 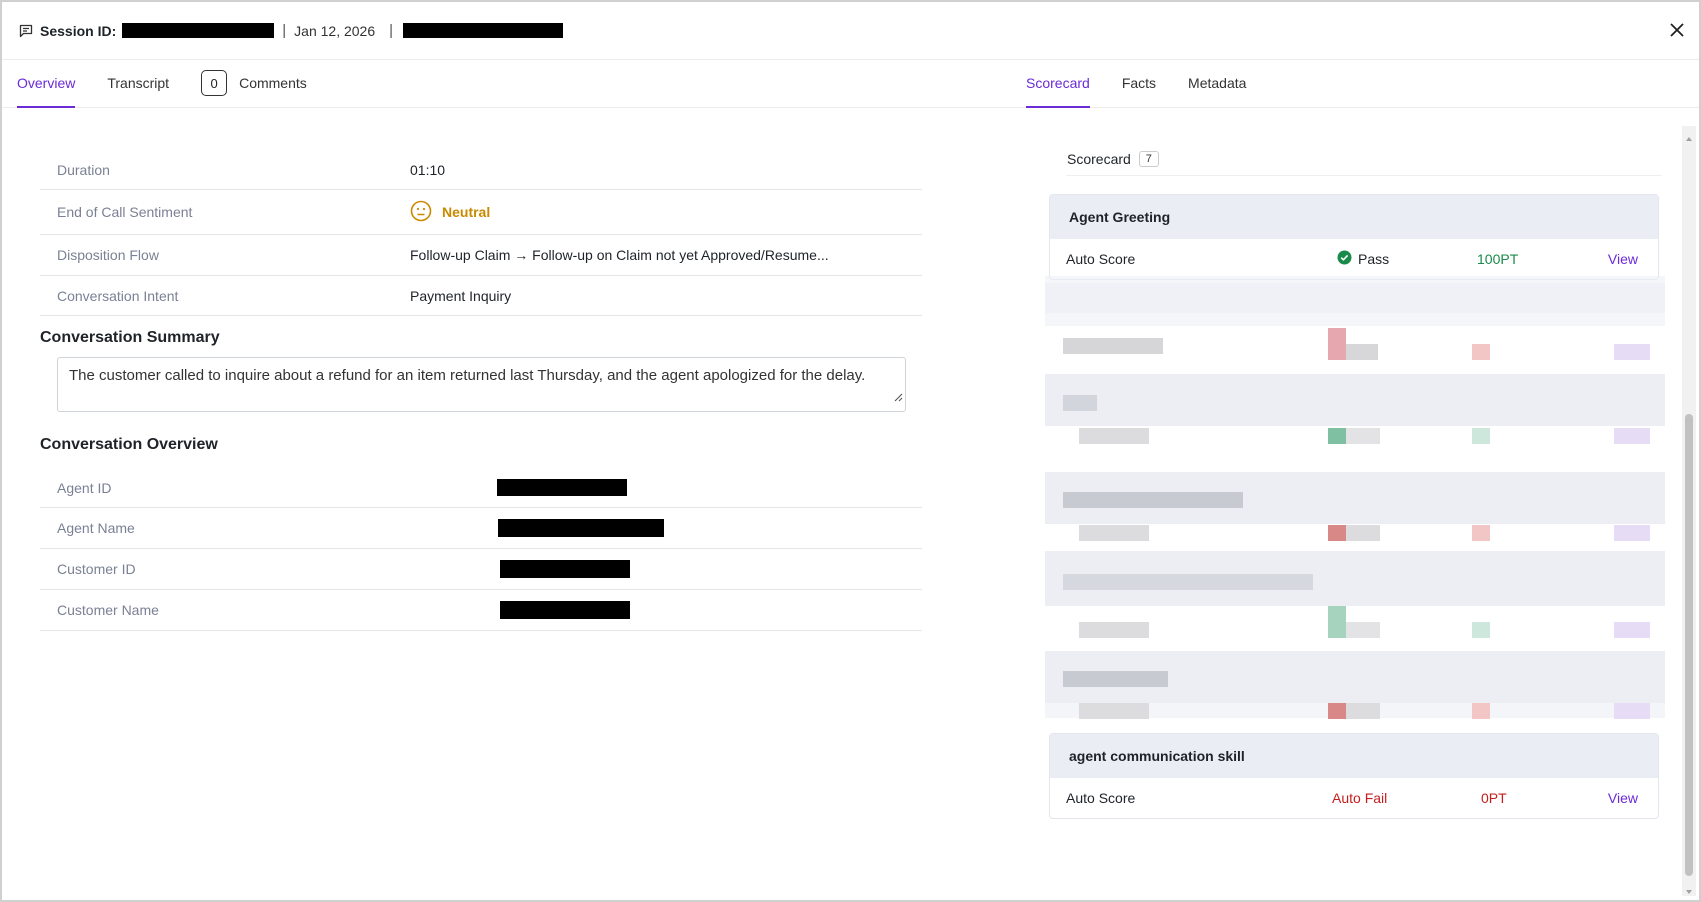 What do you see at coordinates (1498, 259) in the screenshot?
I see `score-points: 100PT` at bounding box center [1498, 259].